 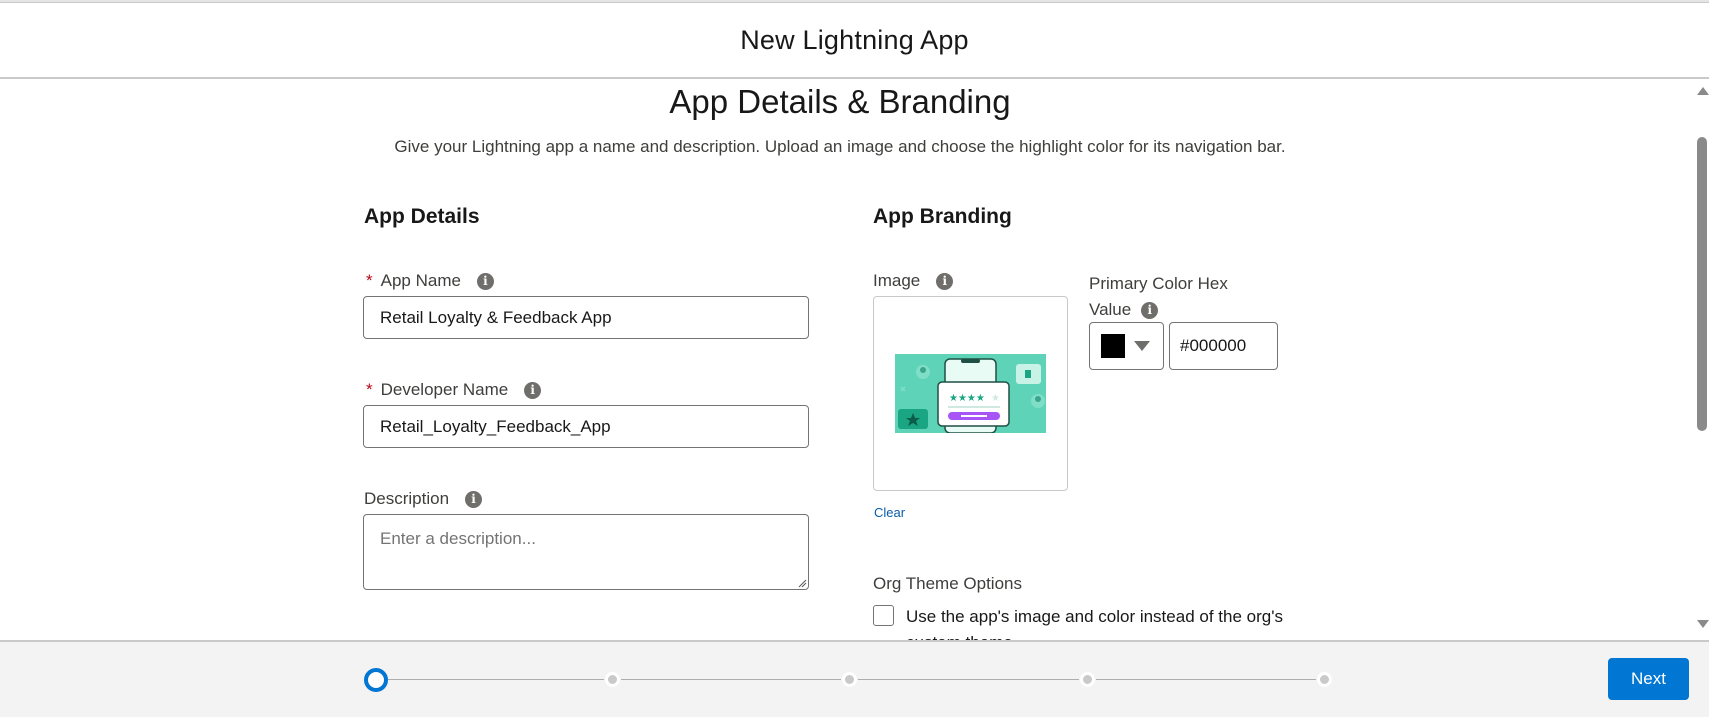 What do you see at coordinates (444, 389) in the screenshot?
I see `developer-name-label-text: Developer Name` at bounding box center [444, 389].